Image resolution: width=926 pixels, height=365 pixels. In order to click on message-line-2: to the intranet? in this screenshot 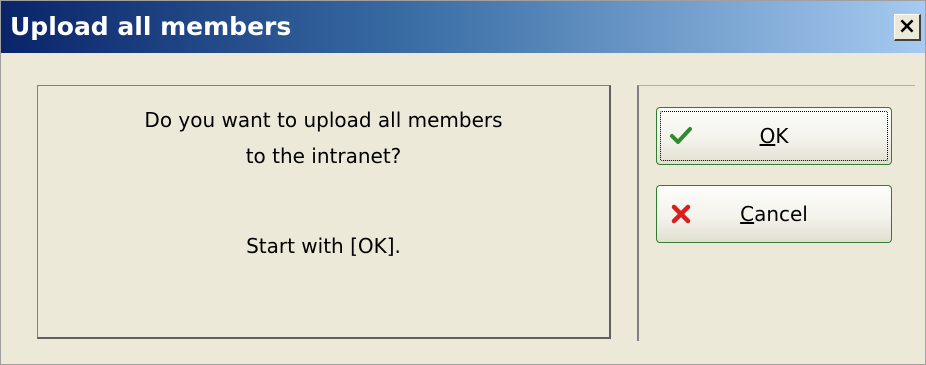, I will do `click(323, 156)`.